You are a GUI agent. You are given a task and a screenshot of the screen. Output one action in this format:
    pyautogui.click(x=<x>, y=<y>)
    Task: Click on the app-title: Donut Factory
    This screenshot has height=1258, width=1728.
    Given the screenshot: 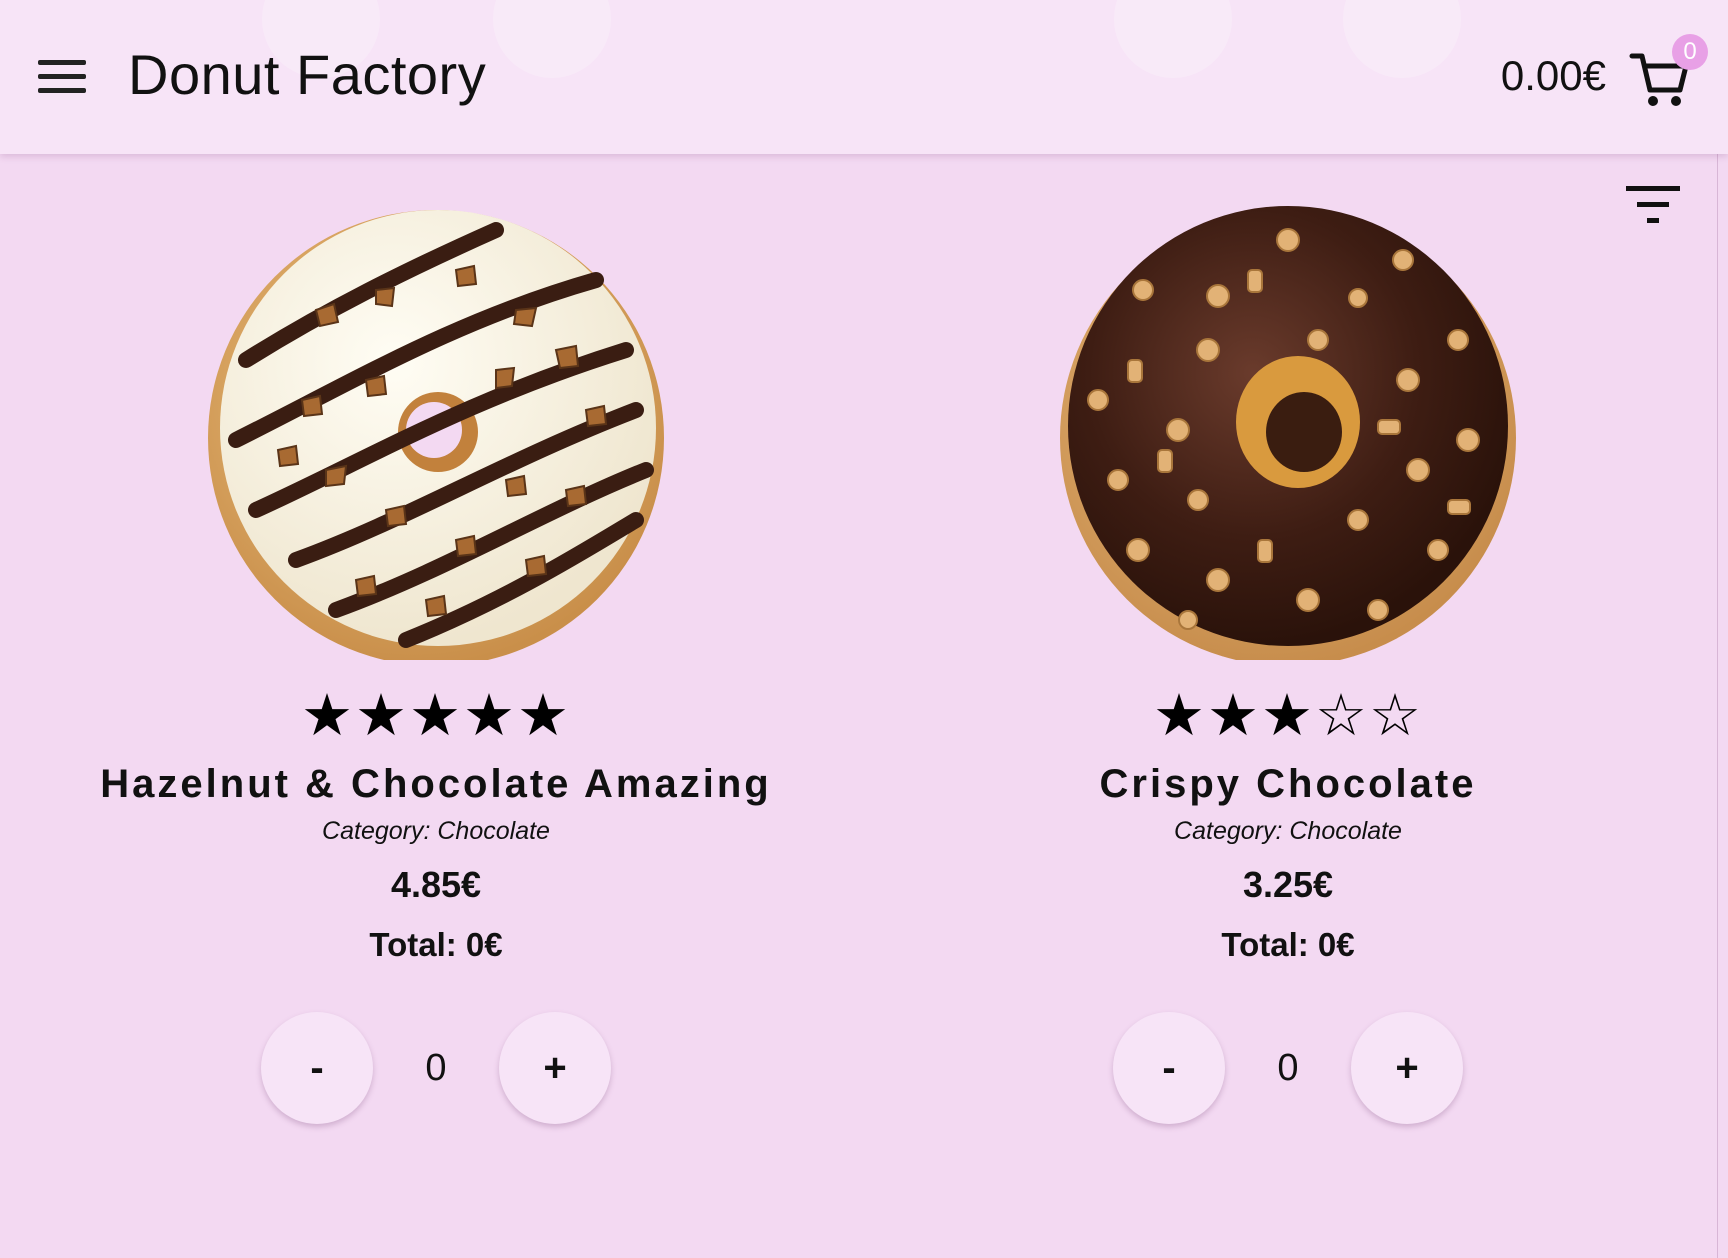 What is the action you would take?
    pyautogui.click(x=307, y=74)
    